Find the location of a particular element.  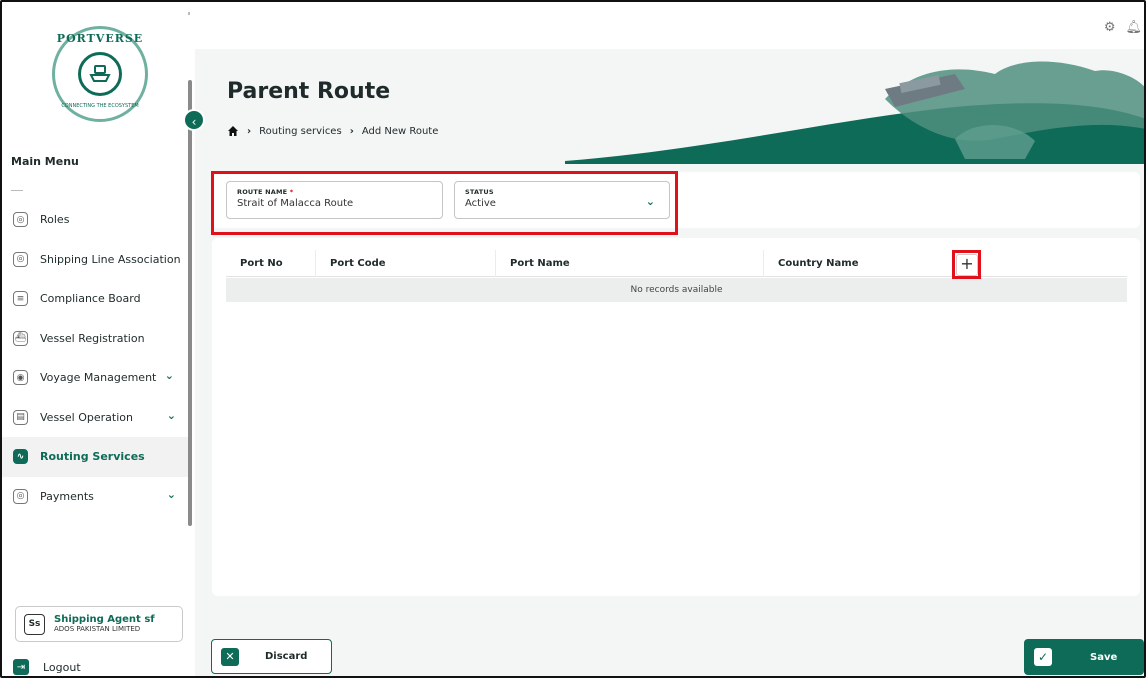

sidebar-item-routing-services: ∿ Routing Services is located at coordinates (95, 457).